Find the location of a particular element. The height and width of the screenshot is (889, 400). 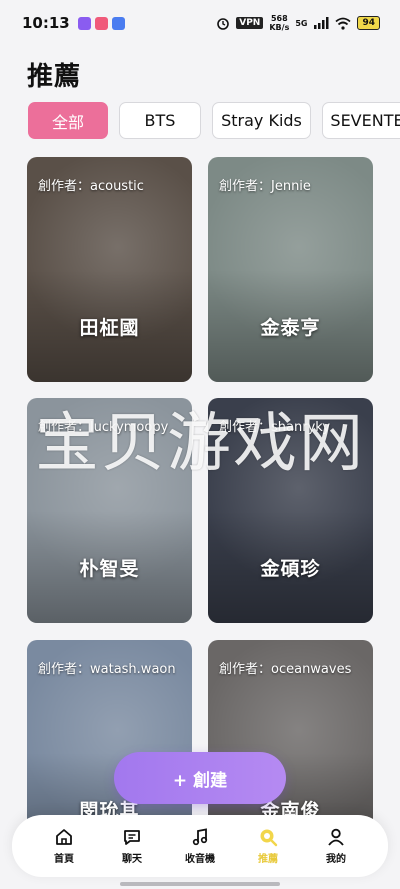

notification-icons is located at coordinates (101, 23).